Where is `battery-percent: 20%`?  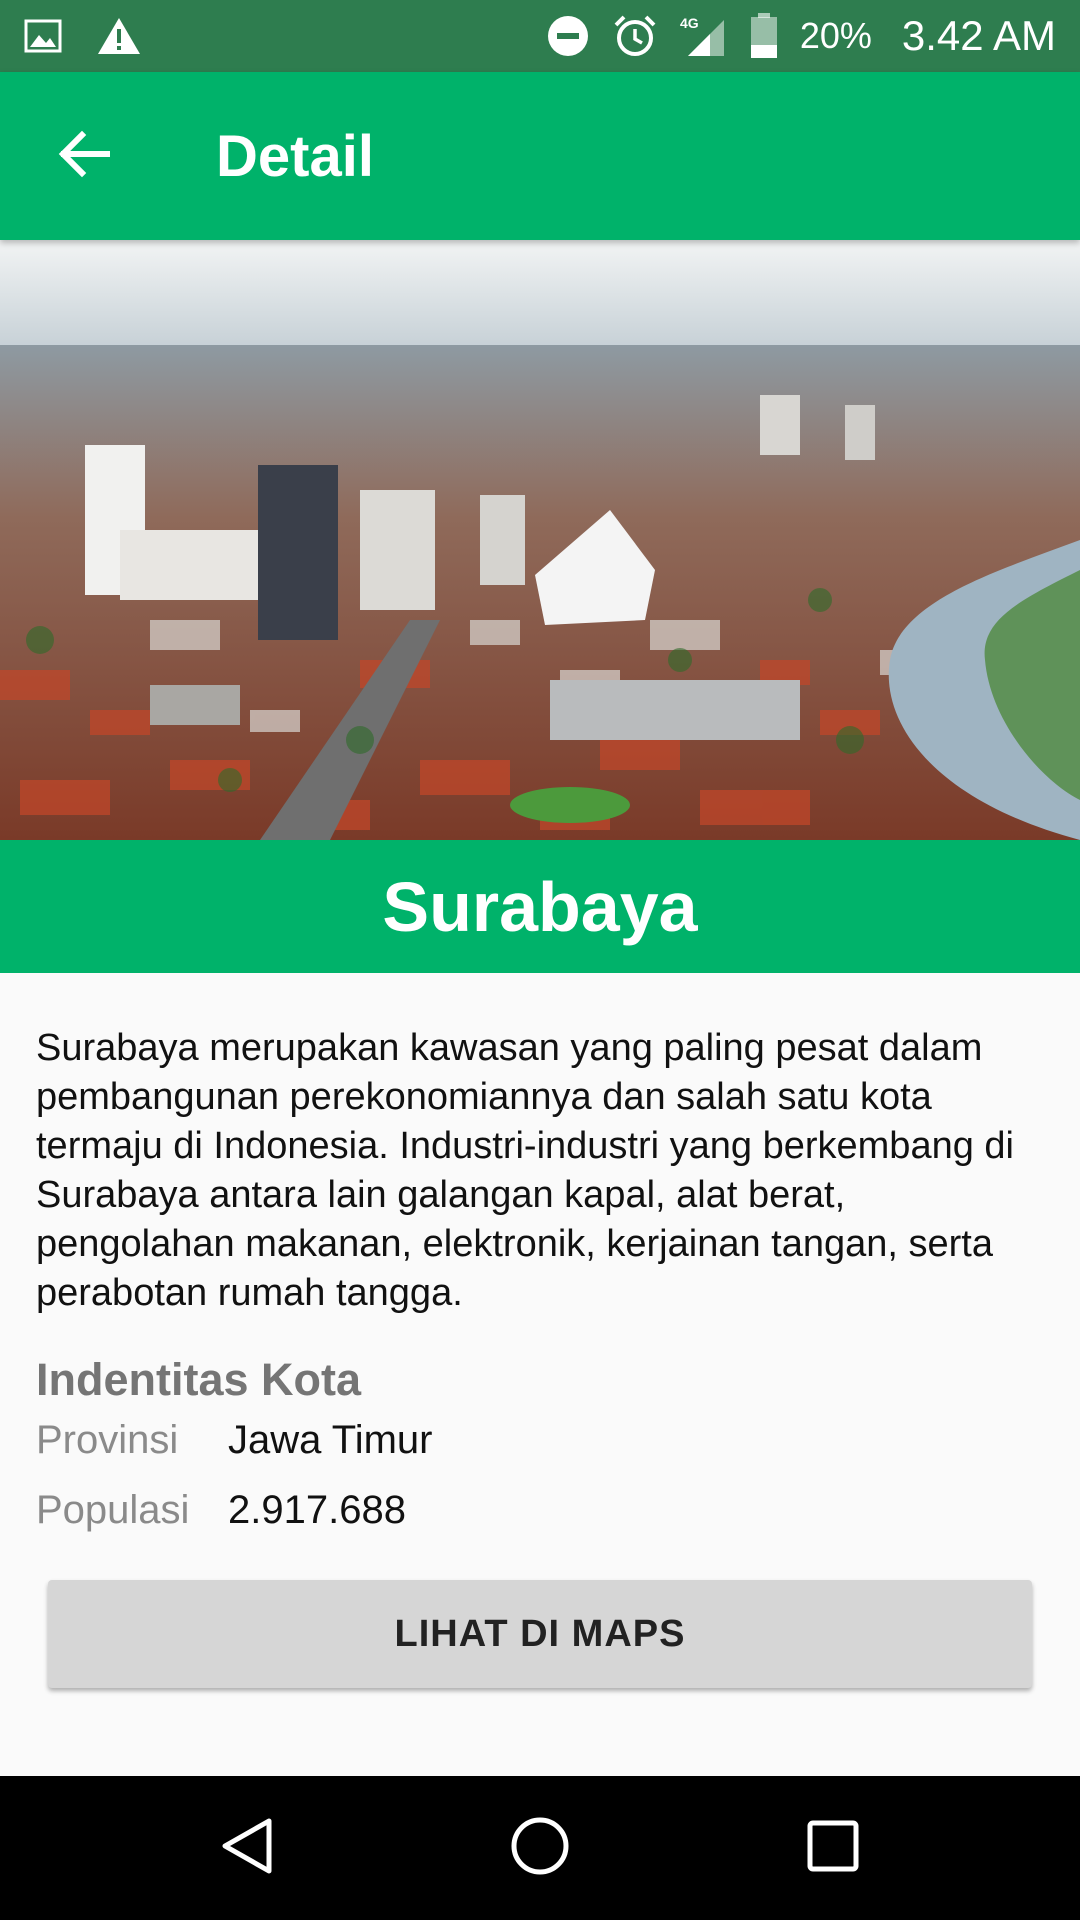
battery-percent: 20% is located at coordinates (835, 35).